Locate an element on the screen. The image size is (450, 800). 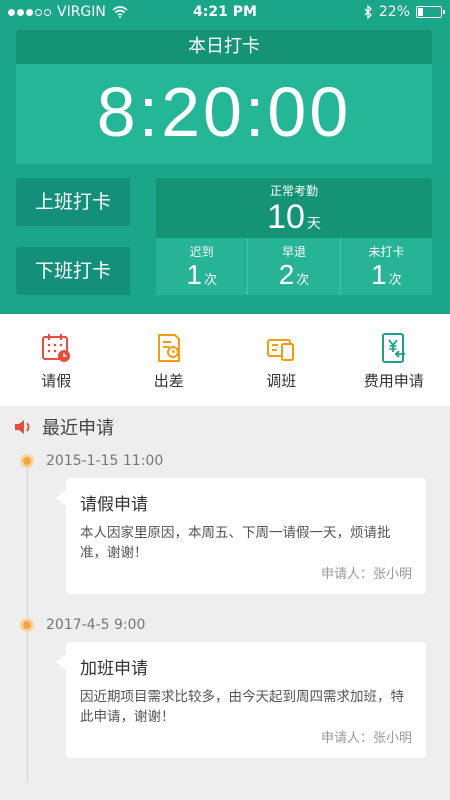
application-body: 因近期项目需求比较多，由今天起到周四需求加班，特此申请，谢谢！ is located at coordinates (242, 707).